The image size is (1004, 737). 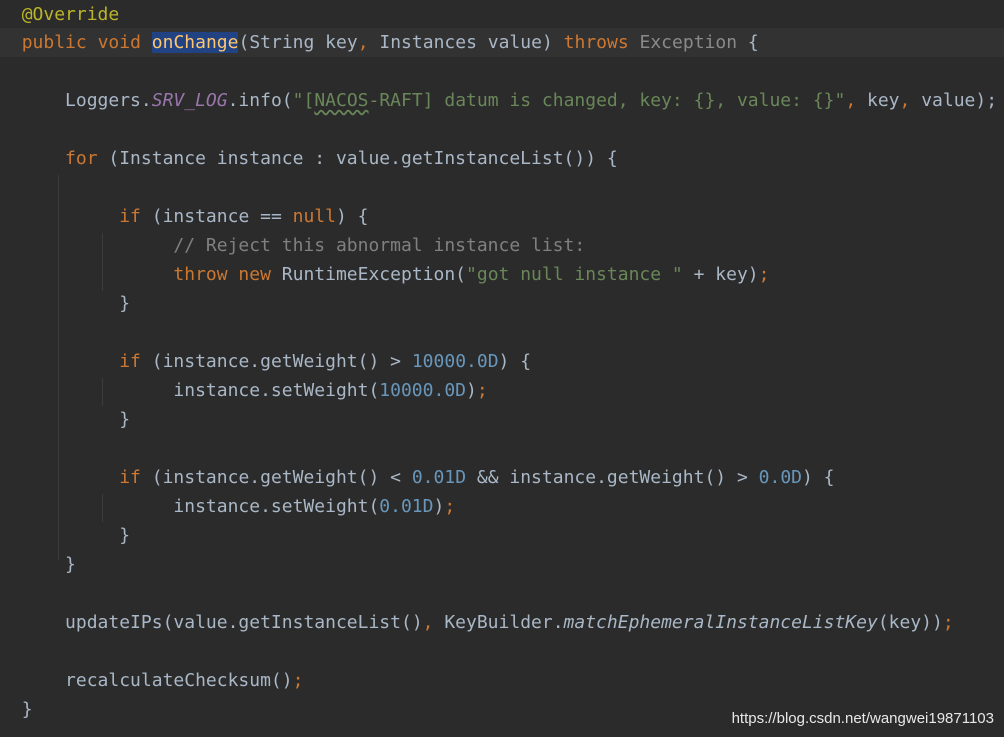 I want to click on keyword-null: null, so click(x=314, y=216).